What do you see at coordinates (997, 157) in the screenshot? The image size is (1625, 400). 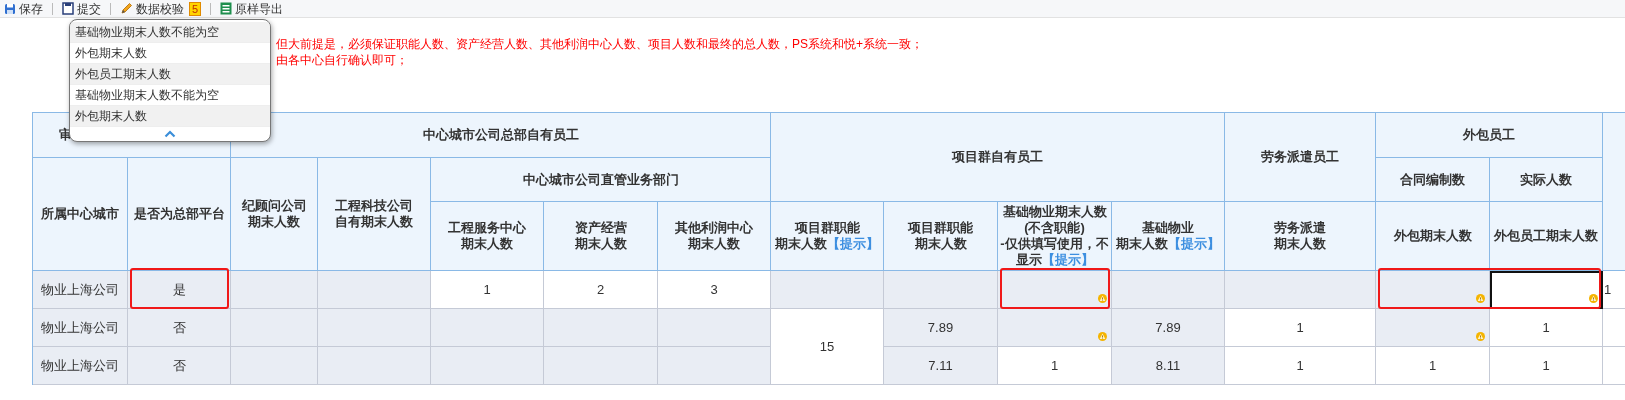 I see `header-label: 项目群自有员工` at bounding box center [997, 157].